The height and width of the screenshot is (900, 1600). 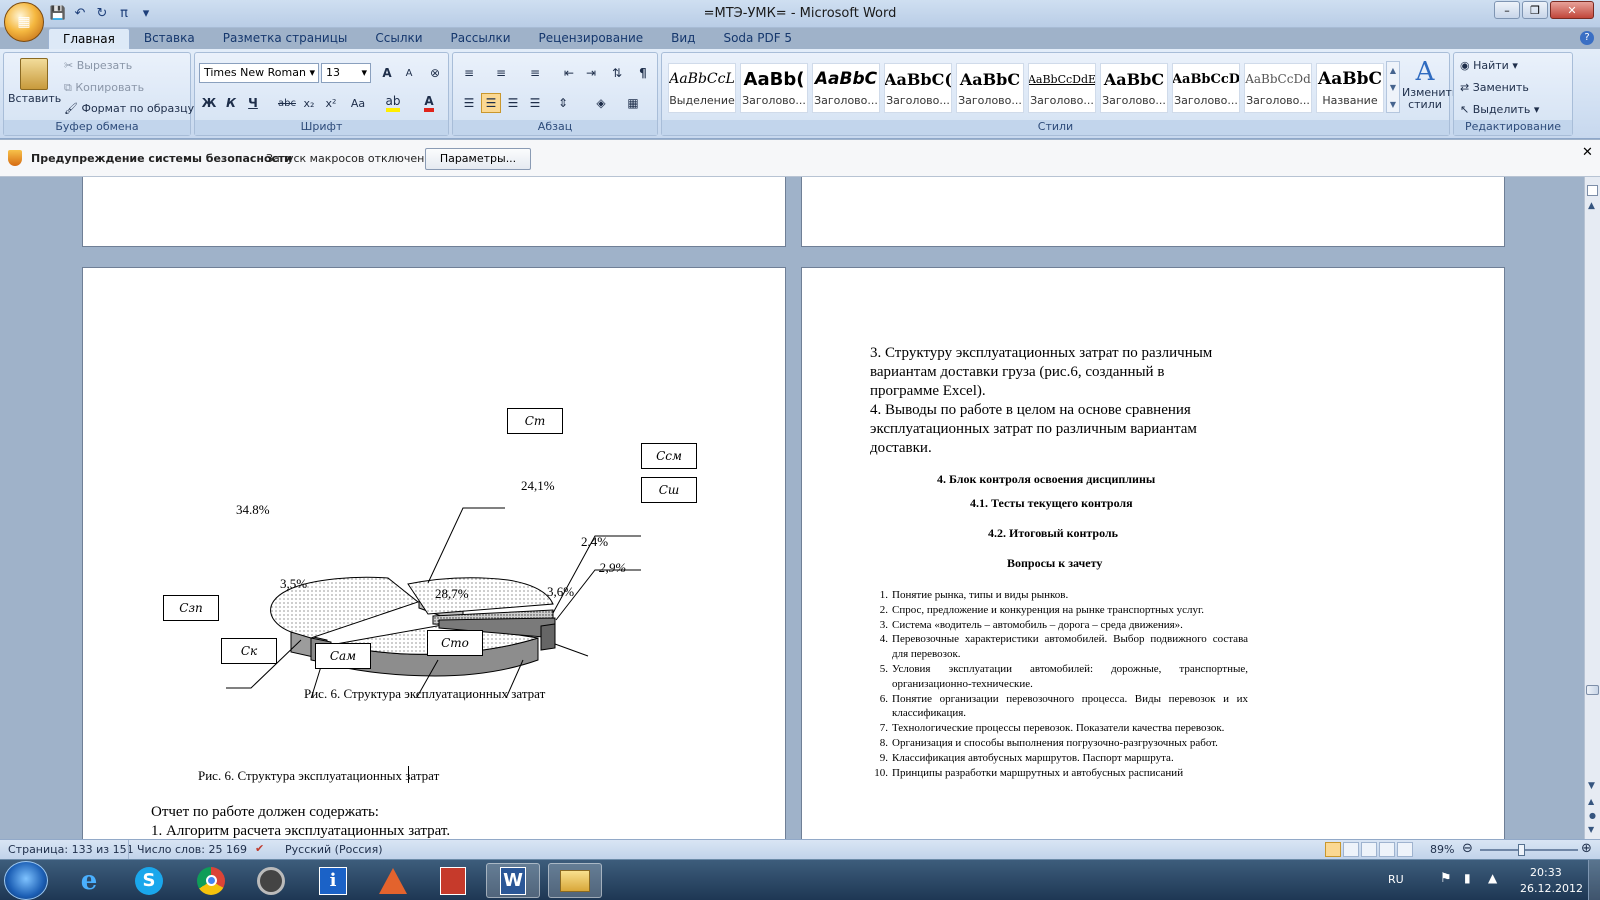 I want to click on justify-button: ☰, so click(x=535, y=103).